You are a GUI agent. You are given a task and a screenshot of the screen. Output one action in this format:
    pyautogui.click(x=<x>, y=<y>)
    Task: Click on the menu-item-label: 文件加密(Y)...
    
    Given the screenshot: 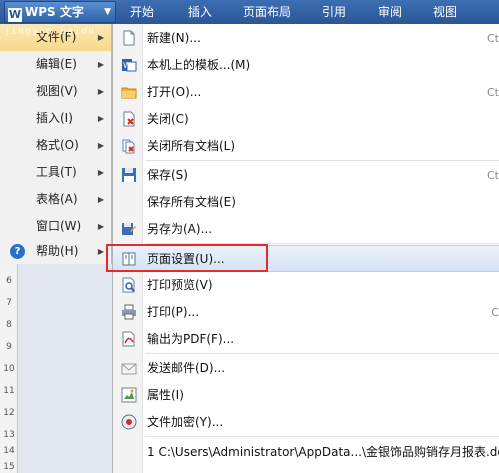 What is the action you would take?
    pyautogui.click(x=185, y=422)
    